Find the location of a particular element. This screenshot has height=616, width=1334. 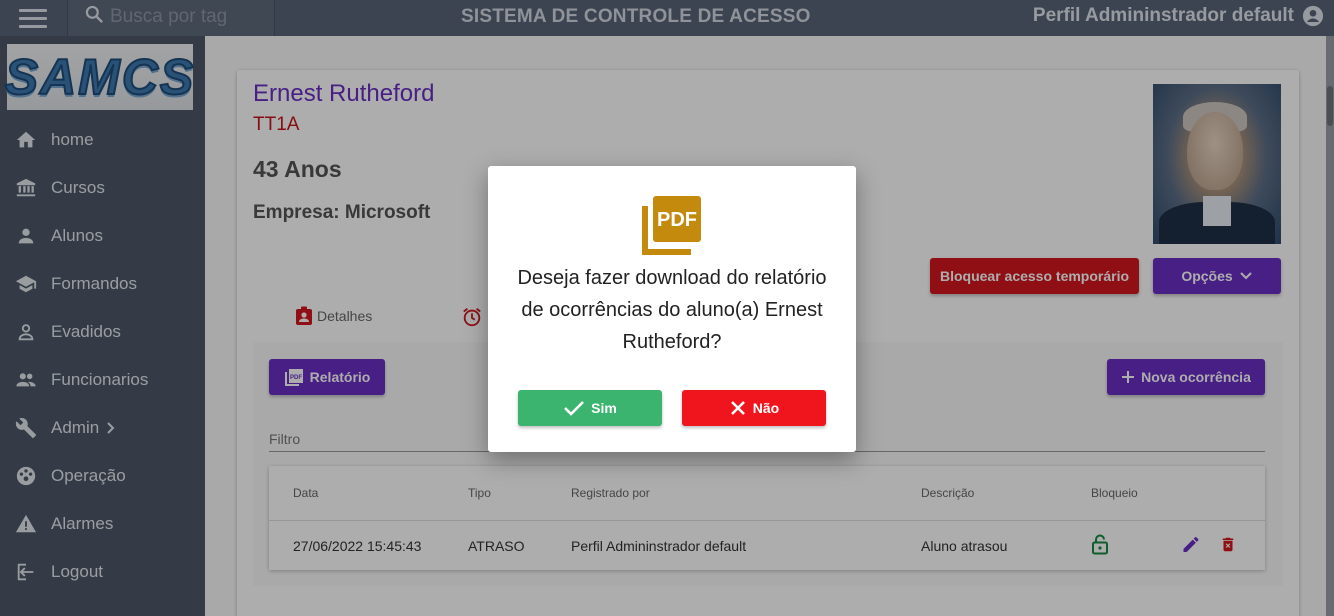

pdf-icon-text: PDF is located at coordinates (677, 220).